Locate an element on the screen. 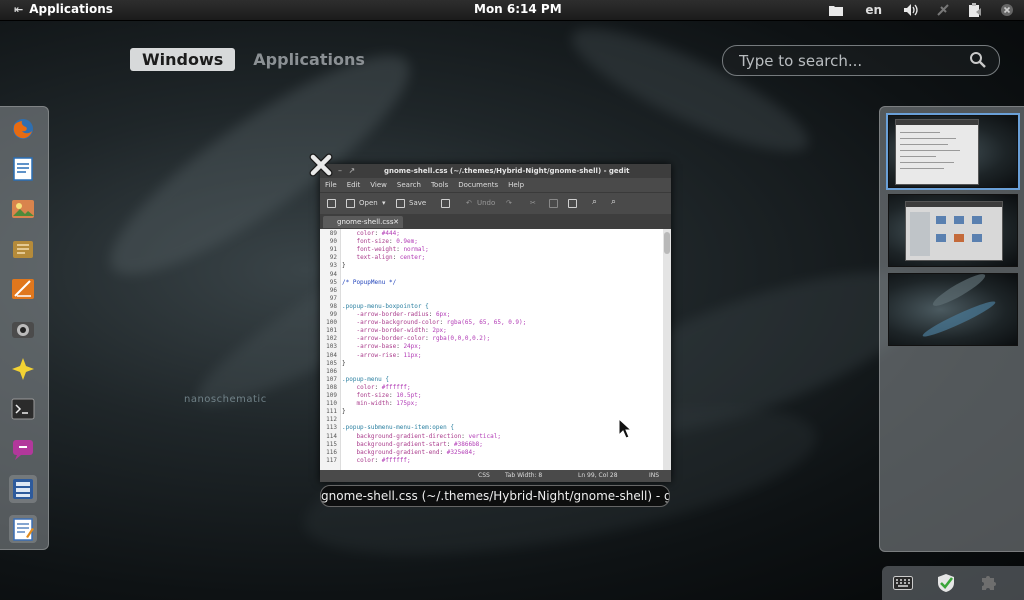  search-input is located at coordinates (849, 61).